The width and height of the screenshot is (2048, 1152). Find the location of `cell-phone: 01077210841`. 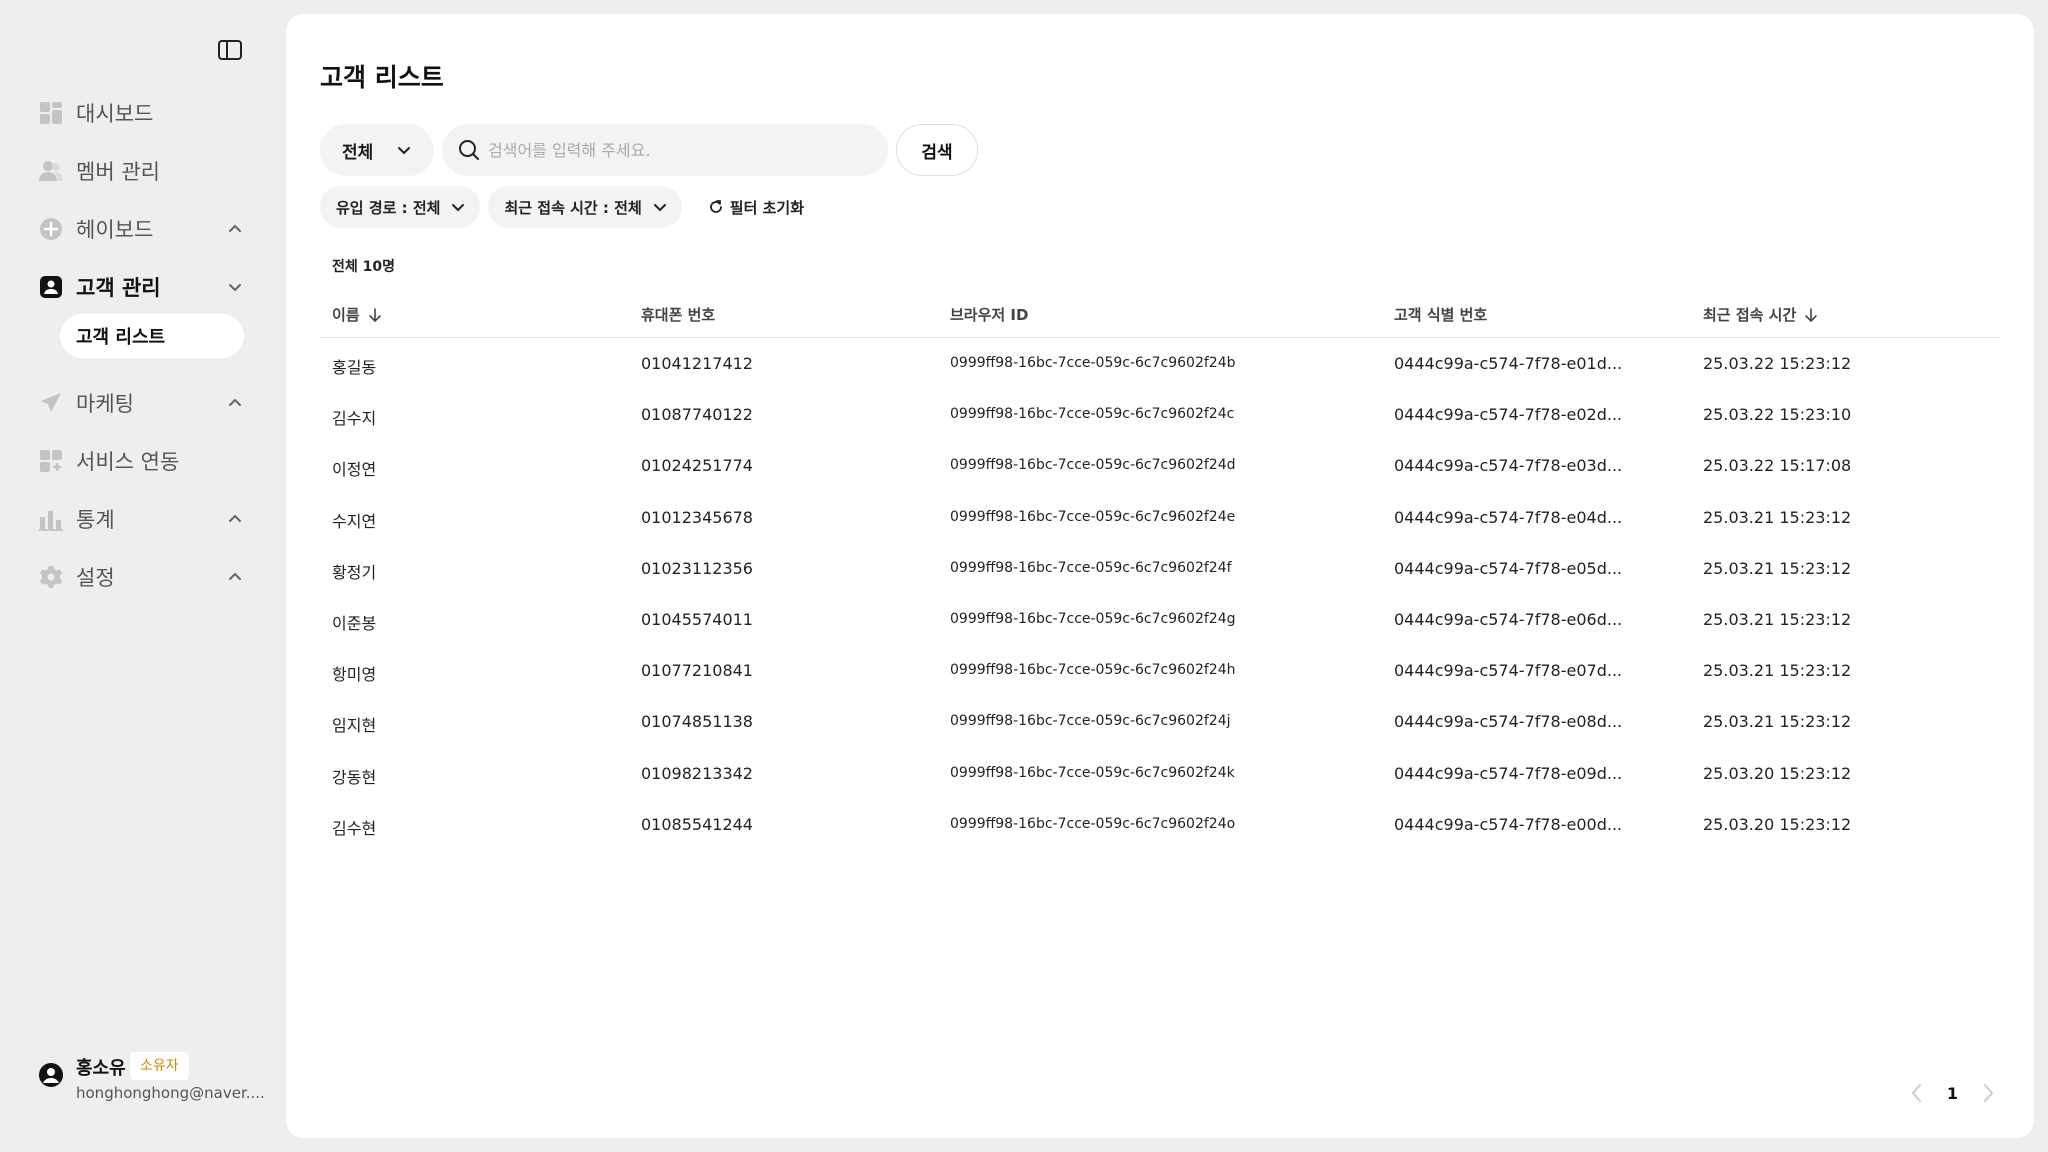

cell-phone: 01077210841 is located at coordinates (697, 671).